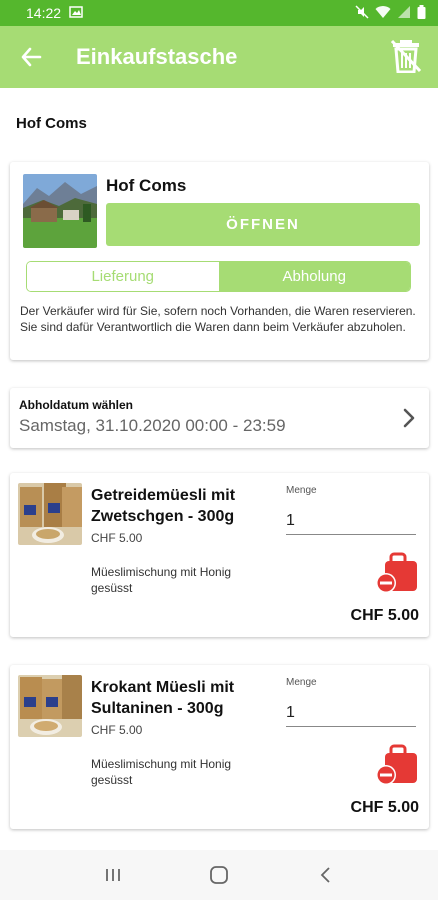  What do you see at coordinates (123, 276) in the screenshot?
I see `tab-delivery: Lieferung` at bounding box center [123, 276].